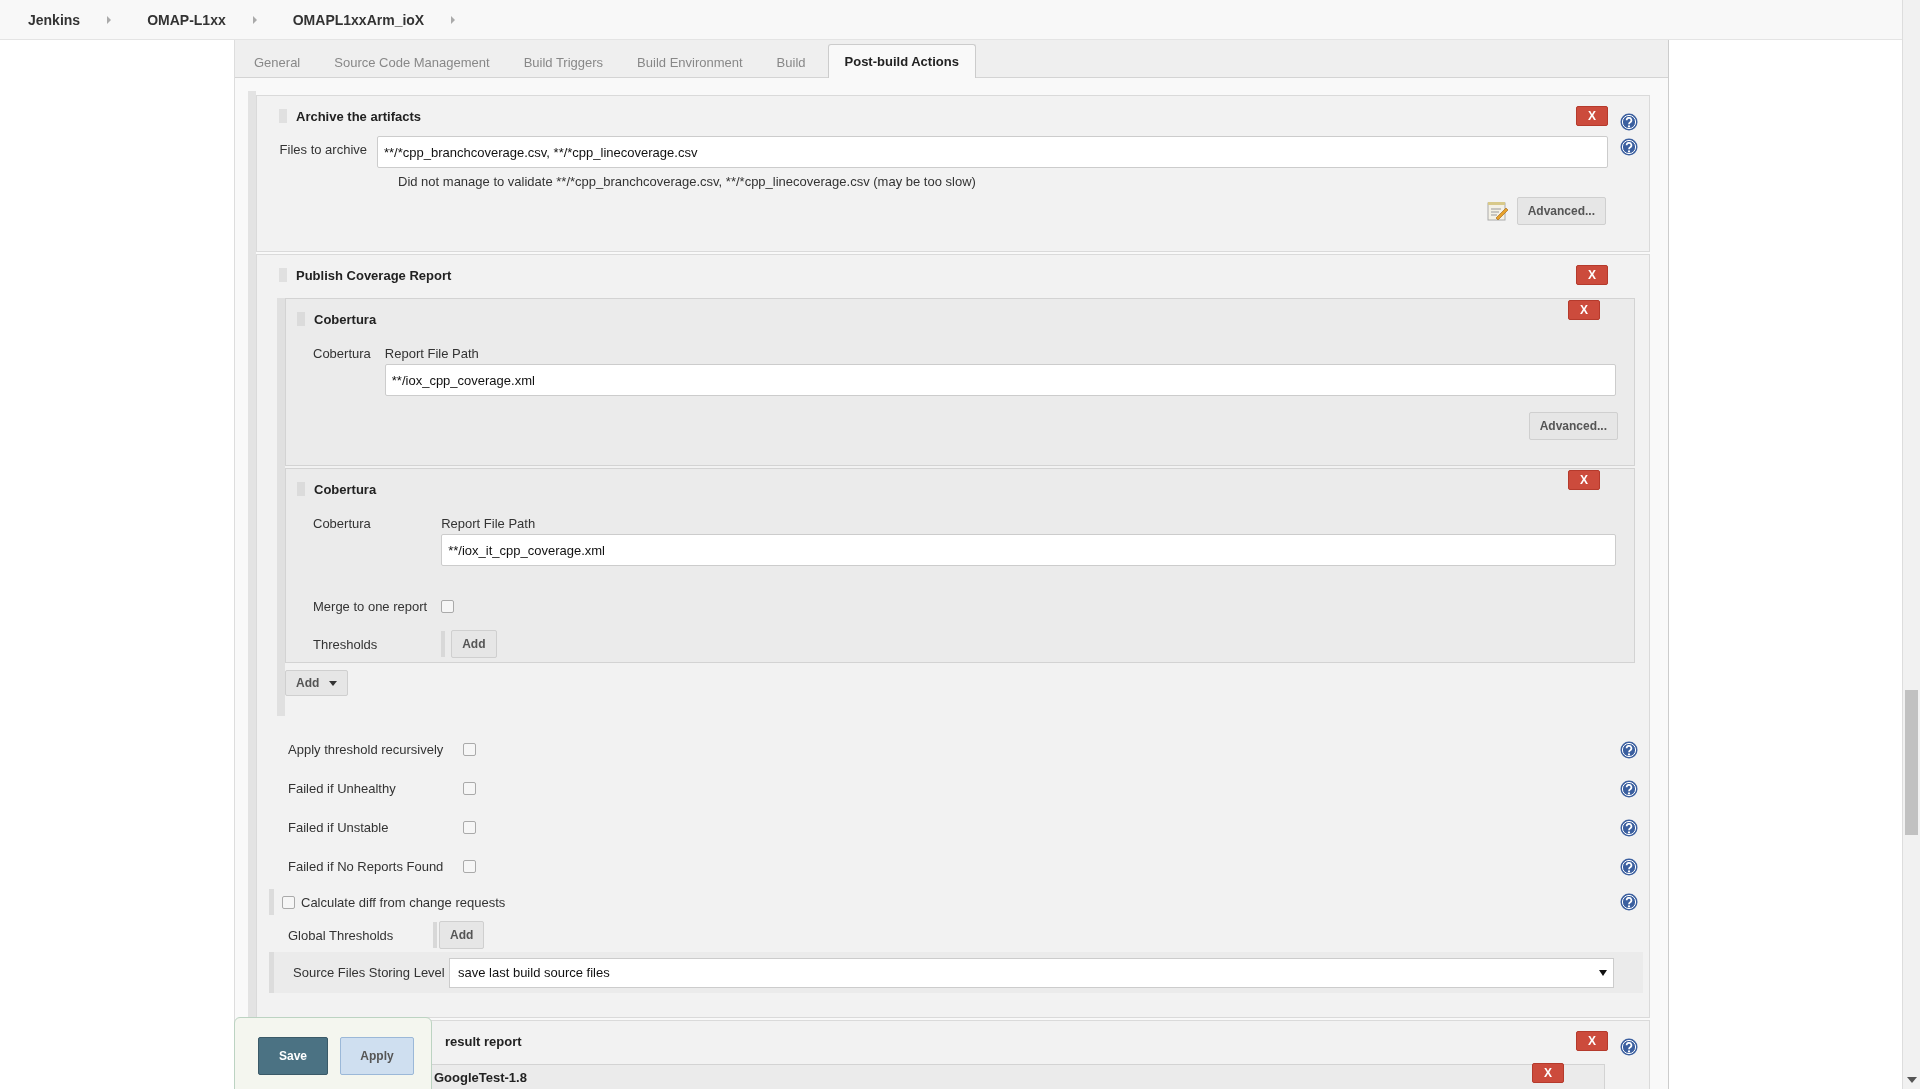  What do you see at coordinates (483, 1041) in the screenshot?
I see `section-title: result report` at bounding box center [483, 1041].